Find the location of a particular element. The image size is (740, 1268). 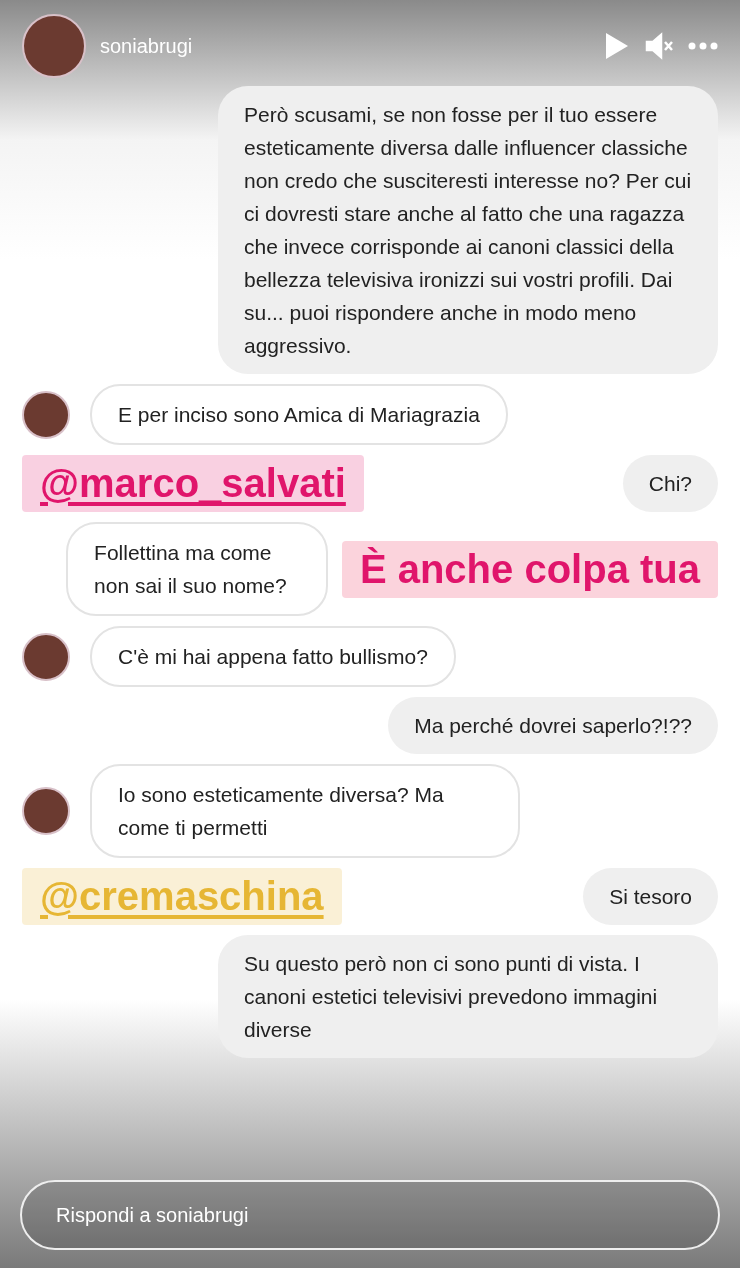

message-bubble: E per inciso sono Amica di Mariagrazia is located at coordinates (299, 414).